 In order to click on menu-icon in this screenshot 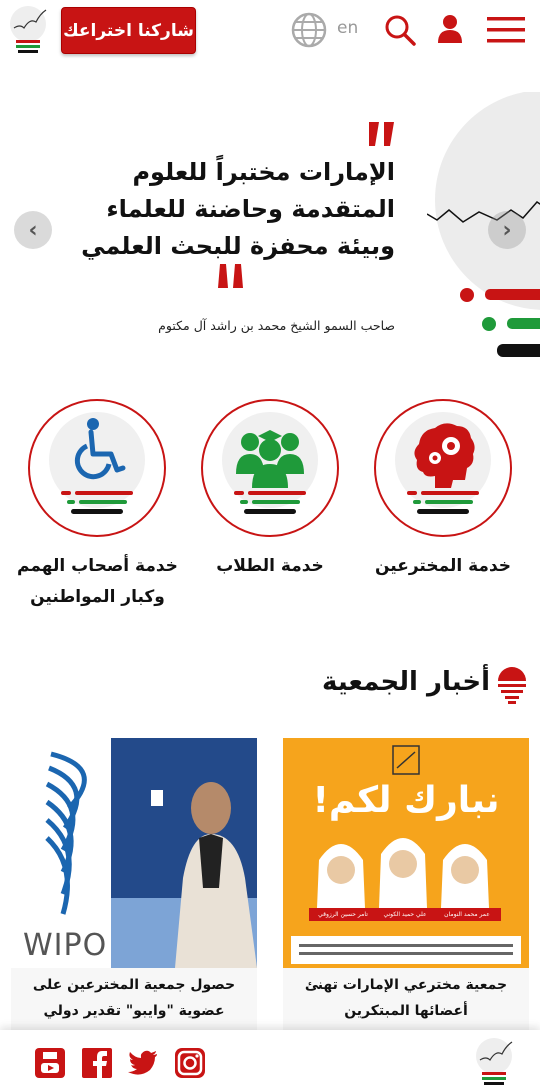, I will do `click(506, 30)`.